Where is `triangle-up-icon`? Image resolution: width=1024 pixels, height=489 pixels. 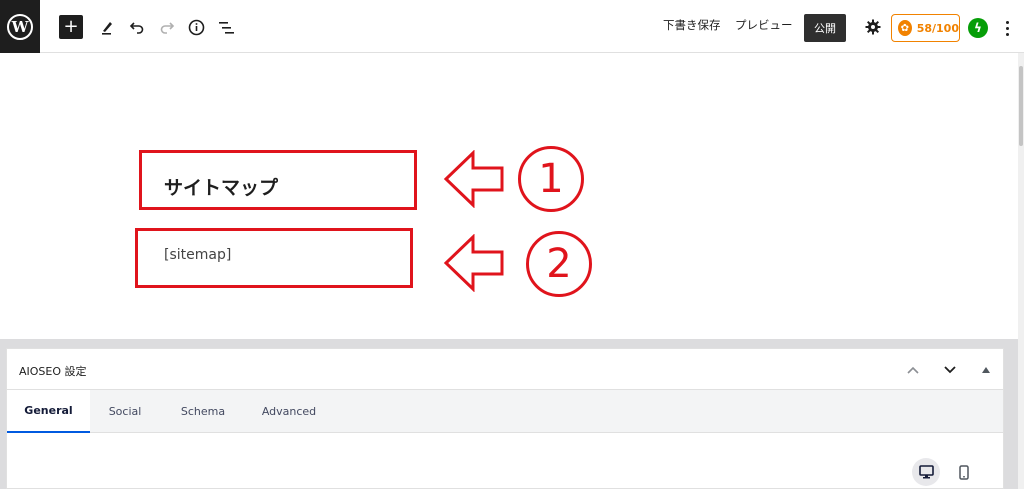
triangle-up-icon is located at coordinates (986, 370).